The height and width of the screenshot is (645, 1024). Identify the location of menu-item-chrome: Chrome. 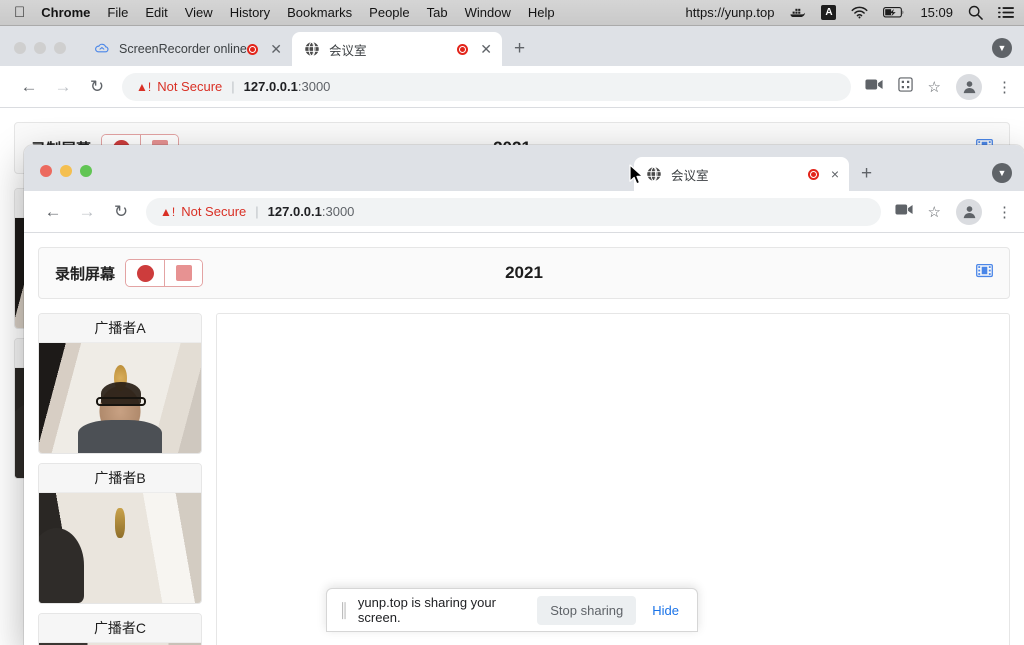
(65, 12).